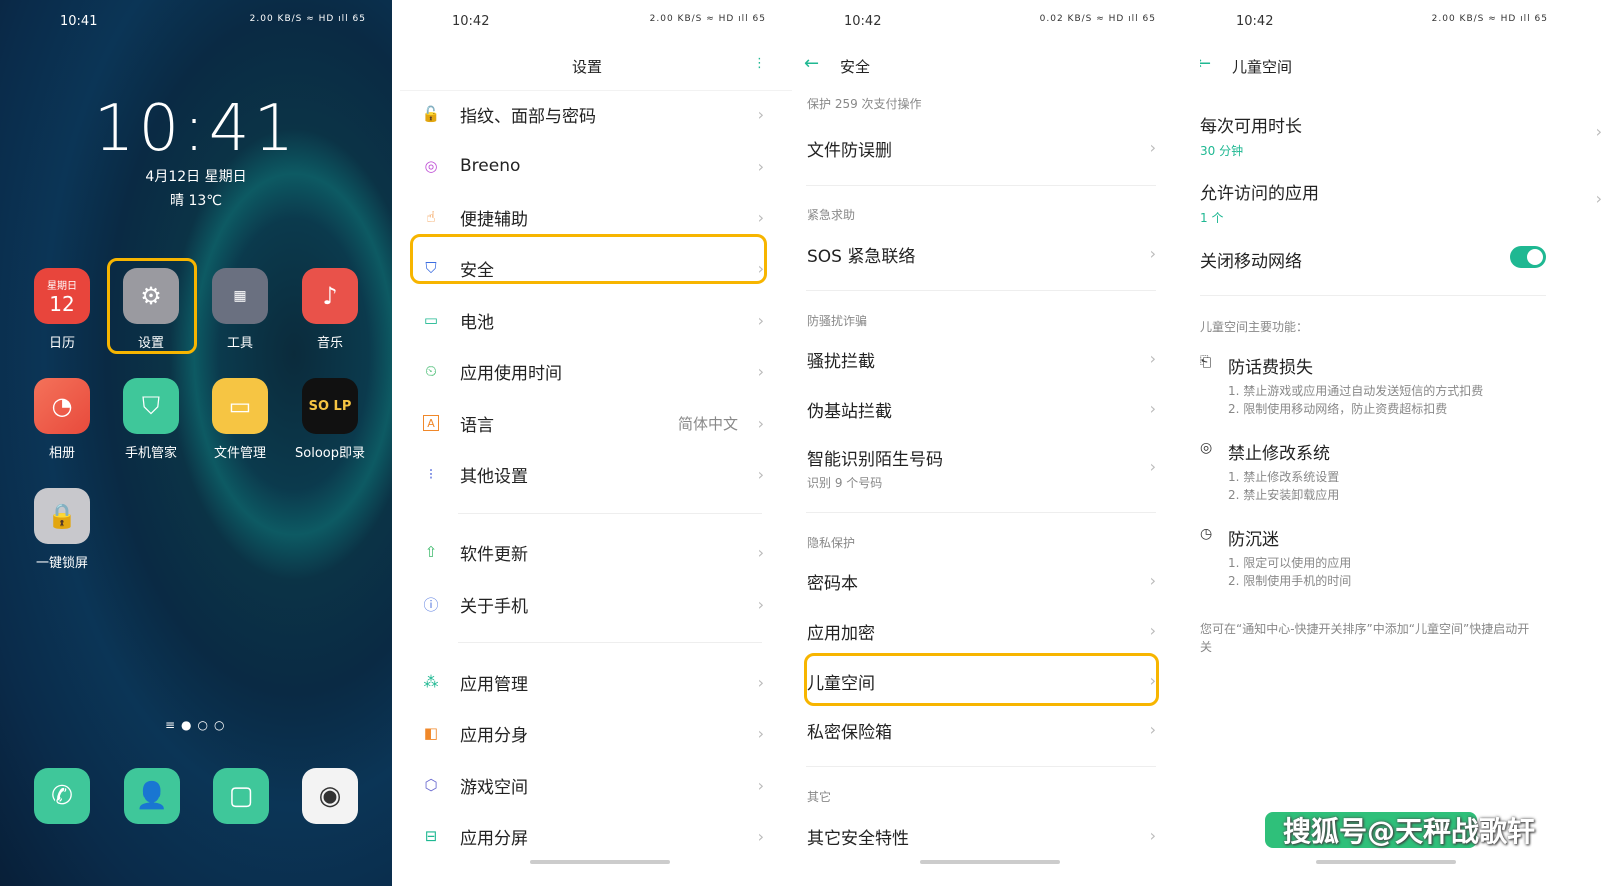 This screenshot has width=1610, height=886. I want to click on feature-line: 2. 限制使用移动网络，防止资费超标扣费, so click(1338, 409).